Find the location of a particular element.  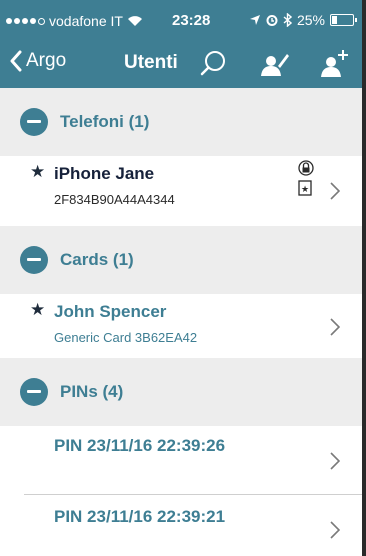

item-subtitle: Generic Card 3B62EA42 is located at coordinates (126, 337).